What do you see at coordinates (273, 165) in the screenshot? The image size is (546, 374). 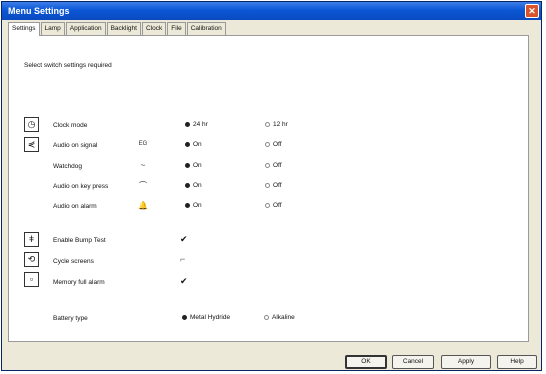 I see `watchdog-off-radio: Off` at bounding box center [273, 165].